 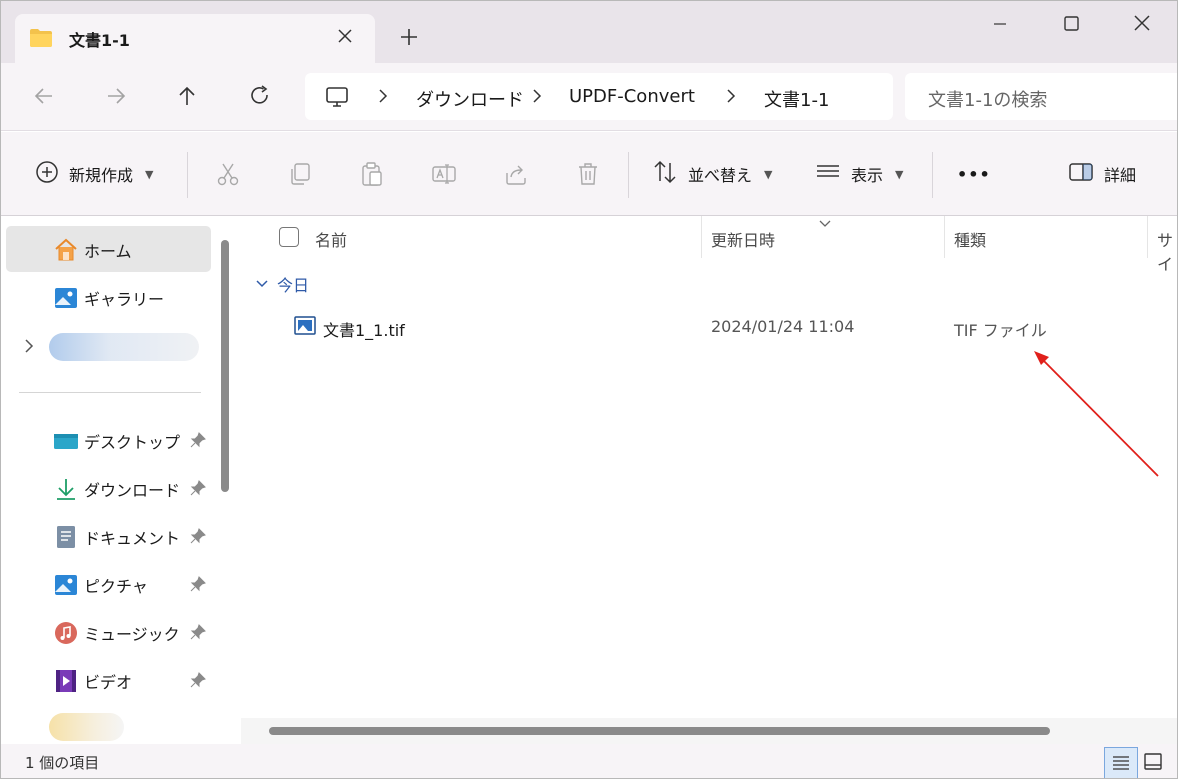 I want to click on file-row: 文書1_1.tif 2024/01/24 11:04 TIF ファイル, so click(x=709, y=327).